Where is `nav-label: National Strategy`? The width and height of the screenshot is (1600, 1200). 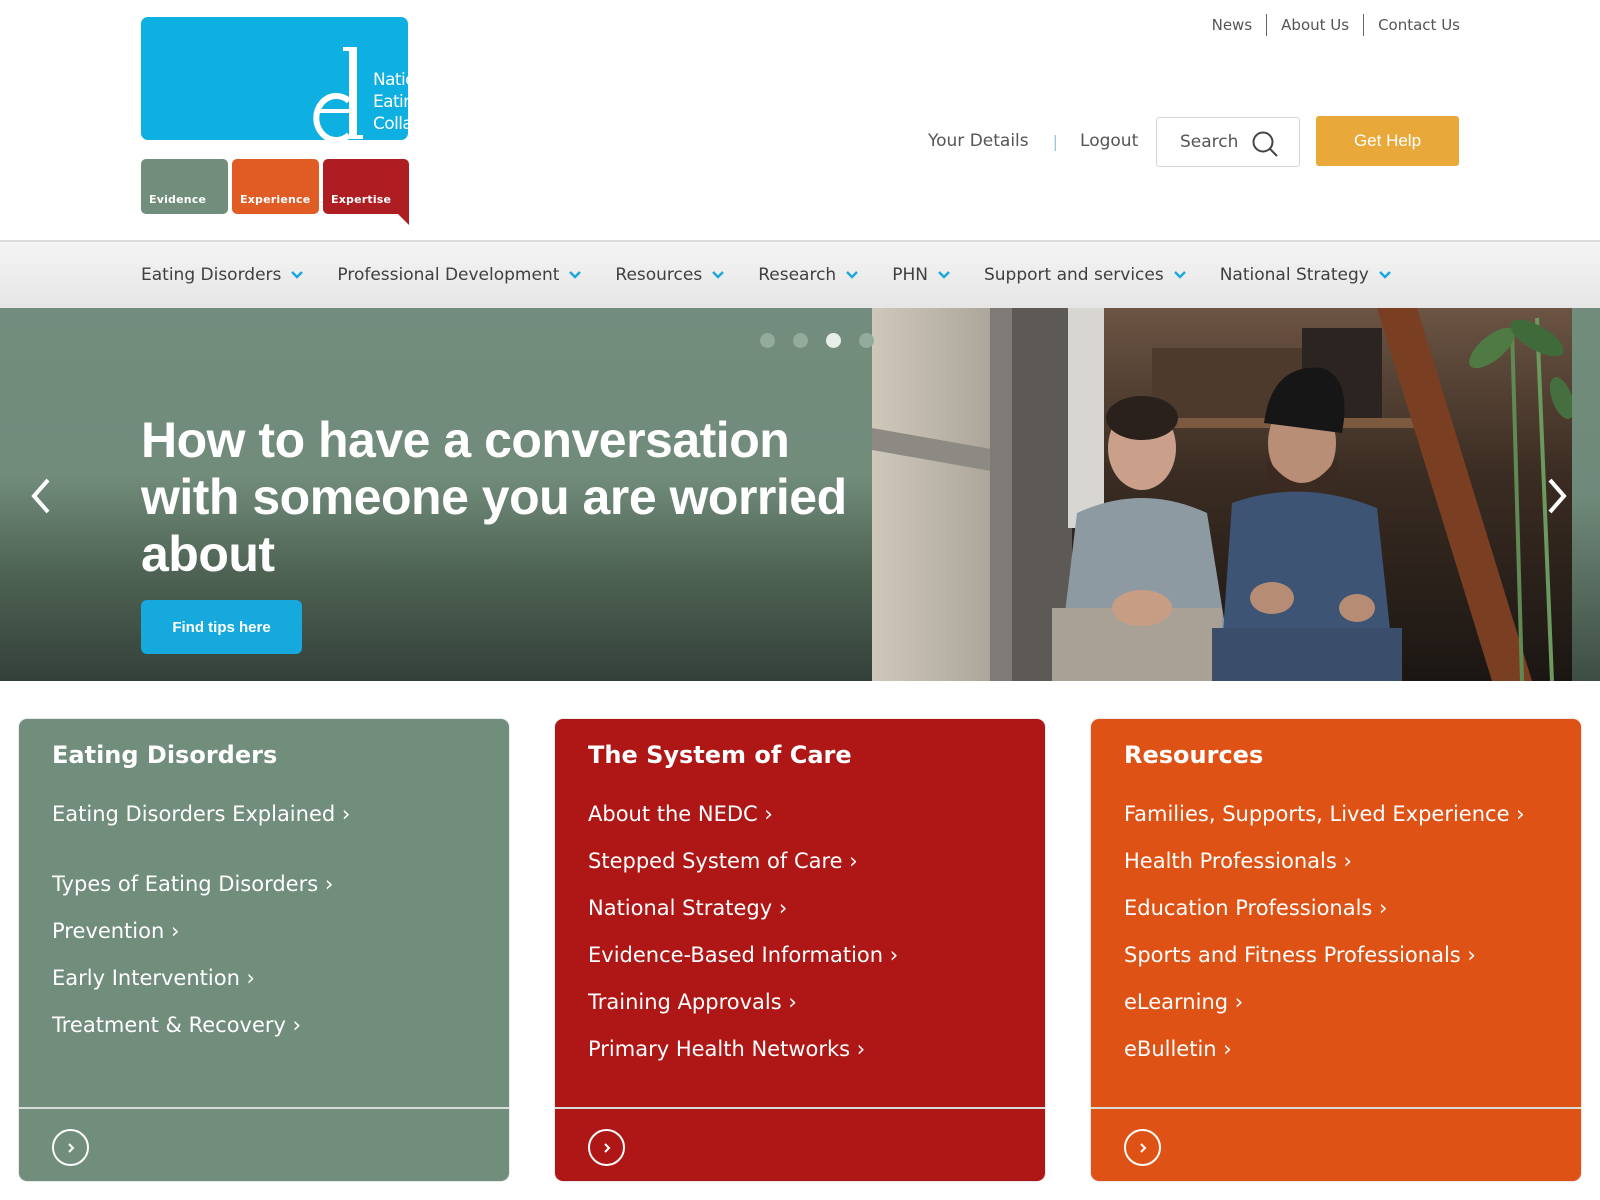
nav-label: National Strategy is located at coordinates (1294, 275).